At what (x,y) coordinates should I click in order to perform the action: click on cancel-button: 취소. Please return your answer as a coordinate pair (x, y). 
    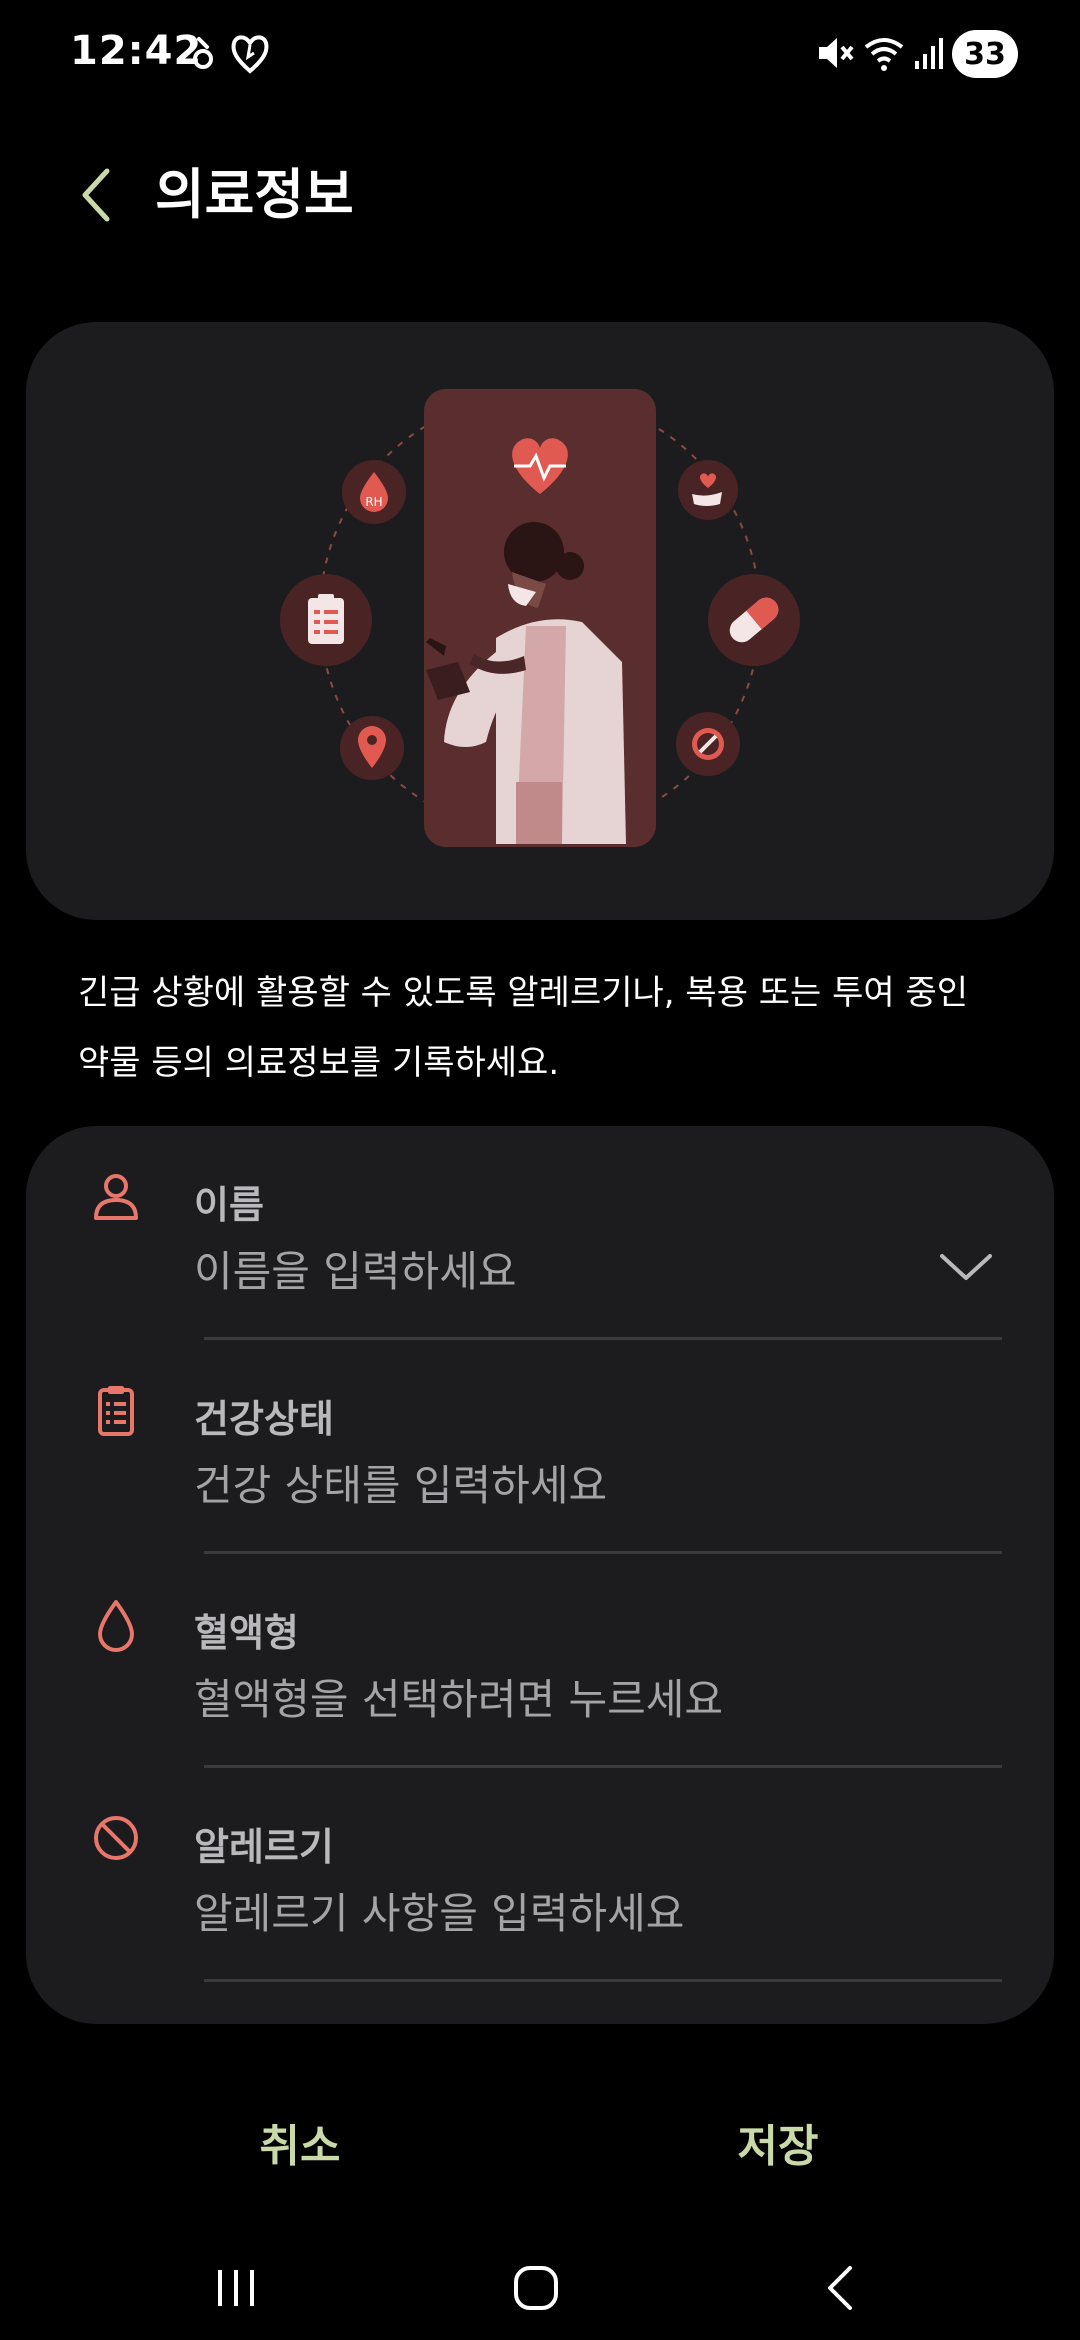
    Looking at the image, I should click on (300, 2142).